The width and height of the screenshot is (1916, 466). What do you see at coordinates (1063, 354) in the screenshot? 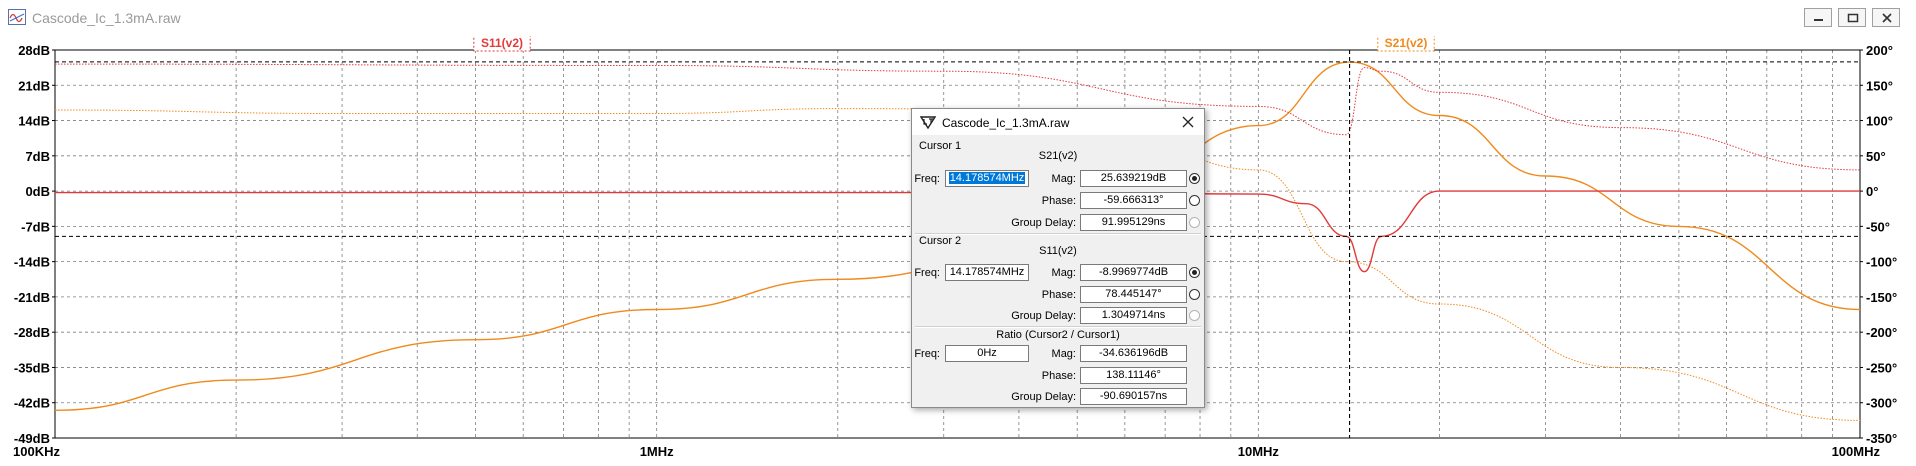
I see `ratio-mag-label: Mag:` at bounding box center [1063, 354].